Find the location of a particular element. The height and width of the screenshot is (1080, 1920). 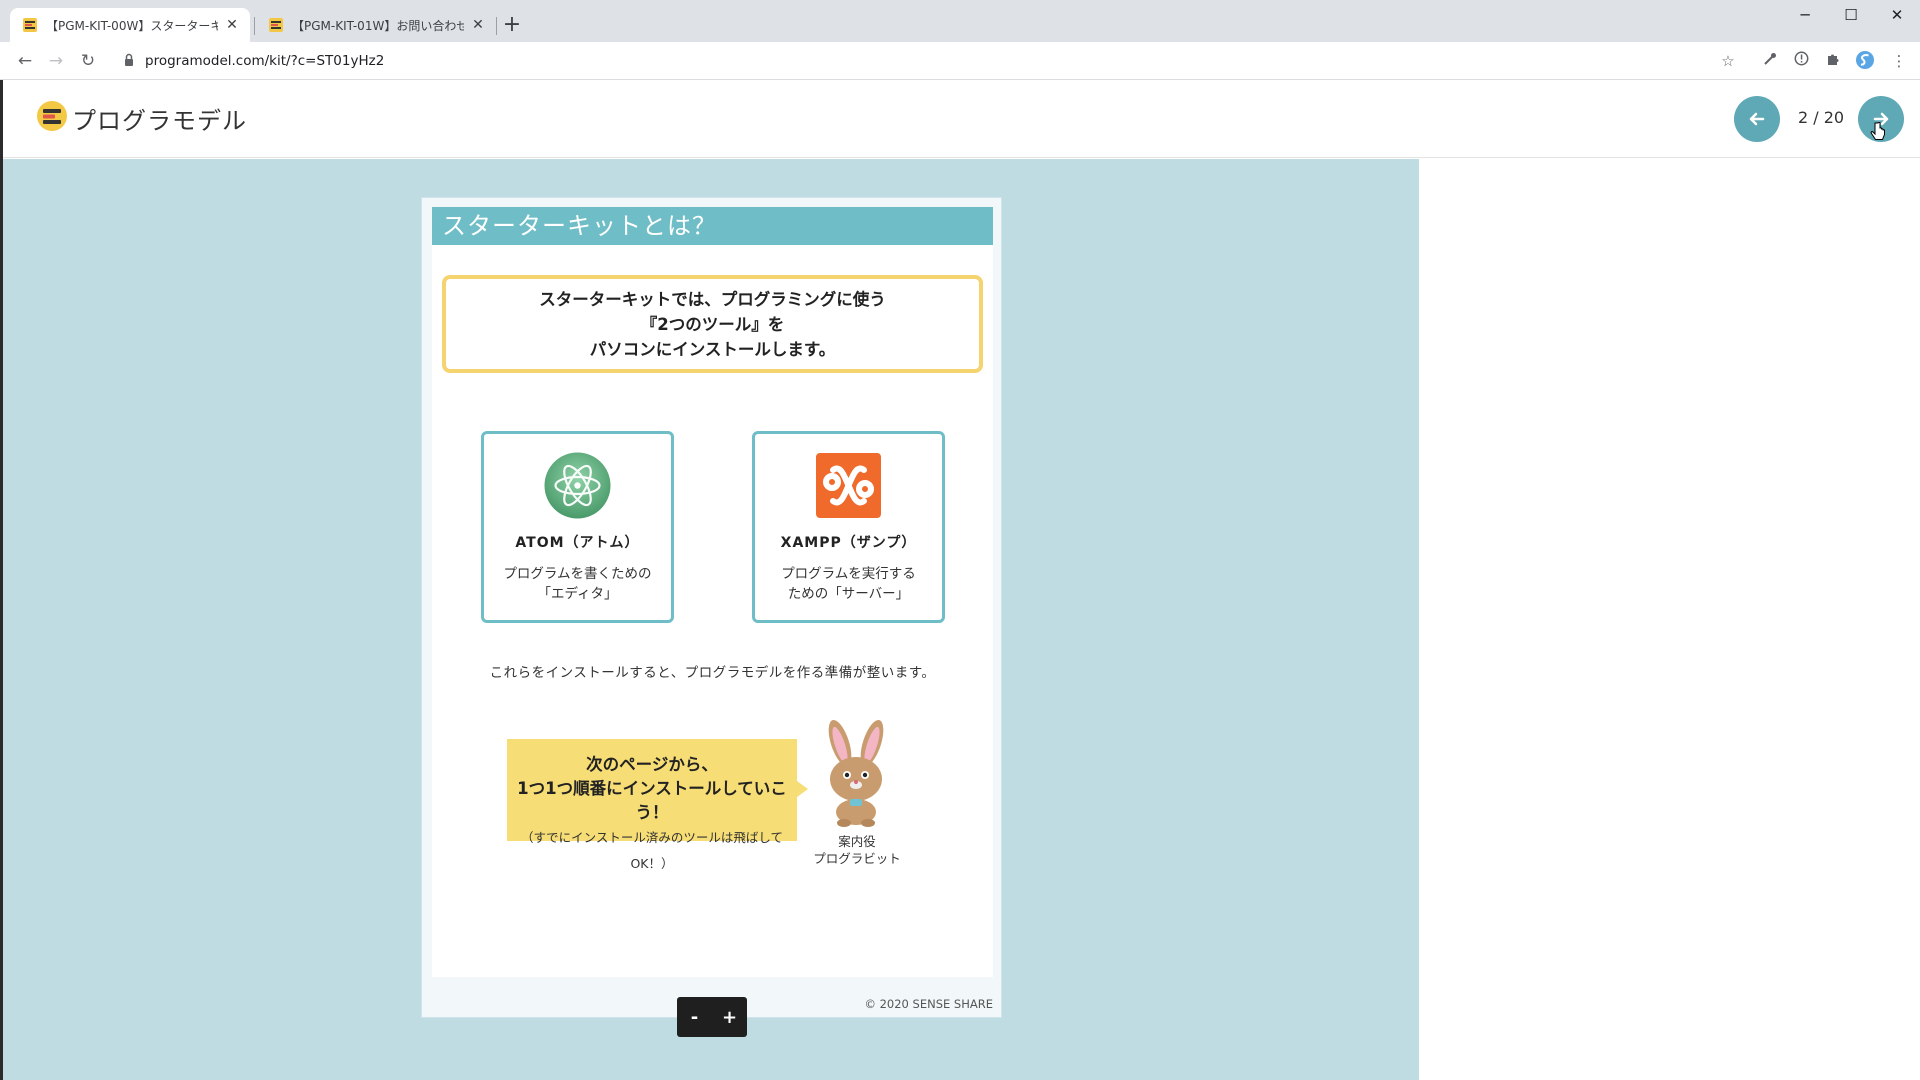

tool-desc-line: プログラムを実行する is located at coordinates (848, 574).